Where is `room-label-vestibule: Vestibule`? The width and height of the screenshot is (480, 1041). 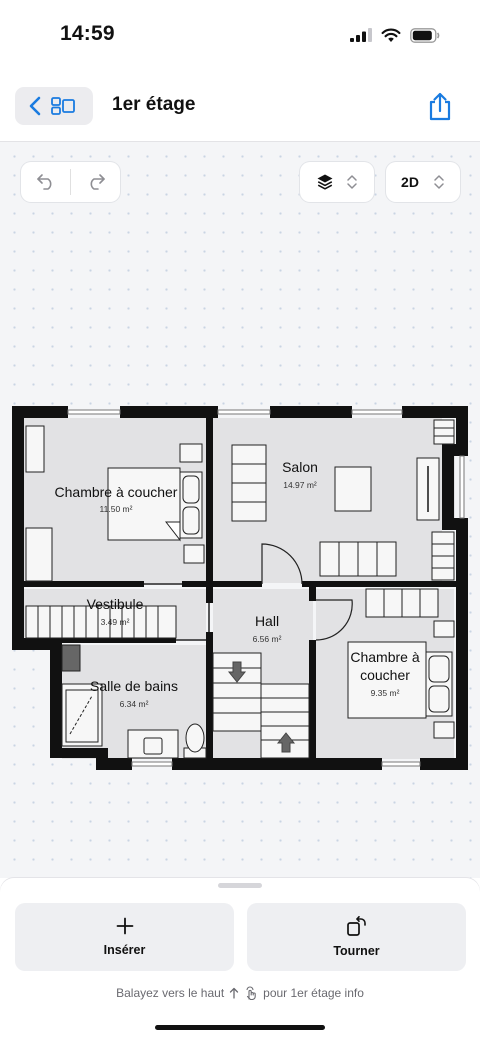 room-label-vestibule: Vestibule is located at coordinates (115, 604).